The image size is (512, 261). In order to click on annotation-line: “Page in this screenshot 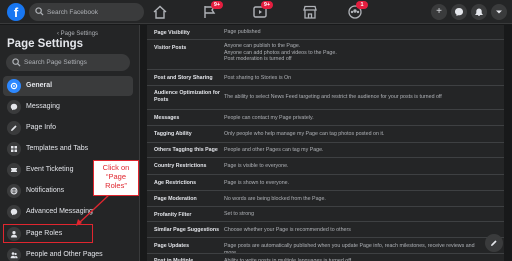, I will do `click(115, 176)`.